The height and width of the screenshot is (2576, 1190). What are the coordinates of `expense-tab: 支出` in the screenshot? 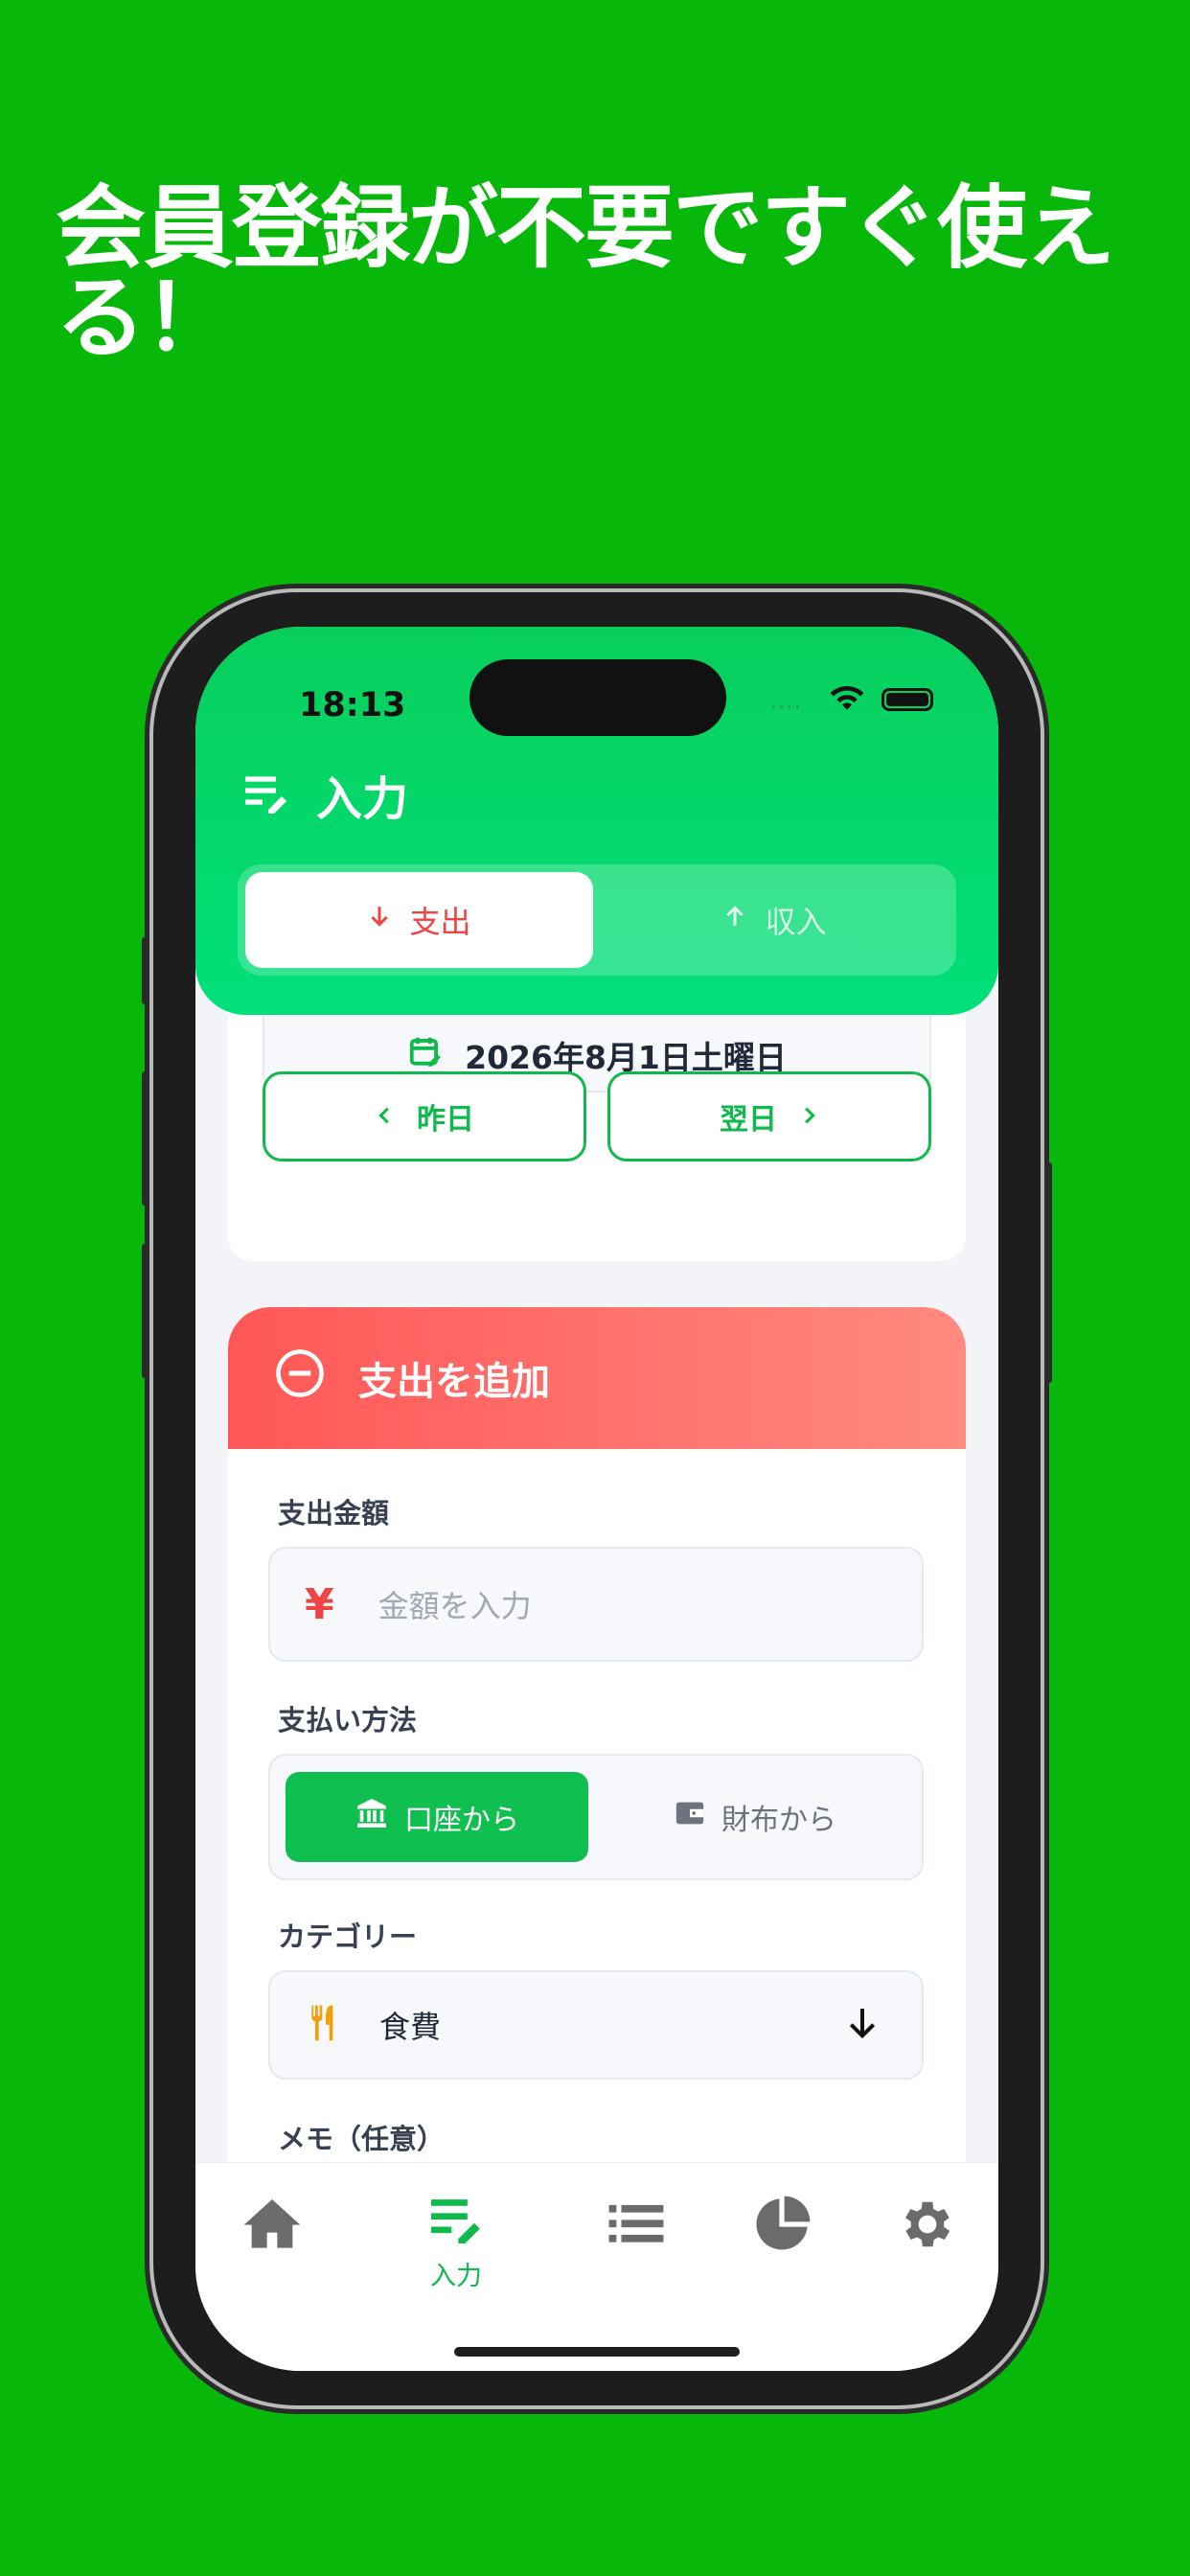 It's located at (419, 920).